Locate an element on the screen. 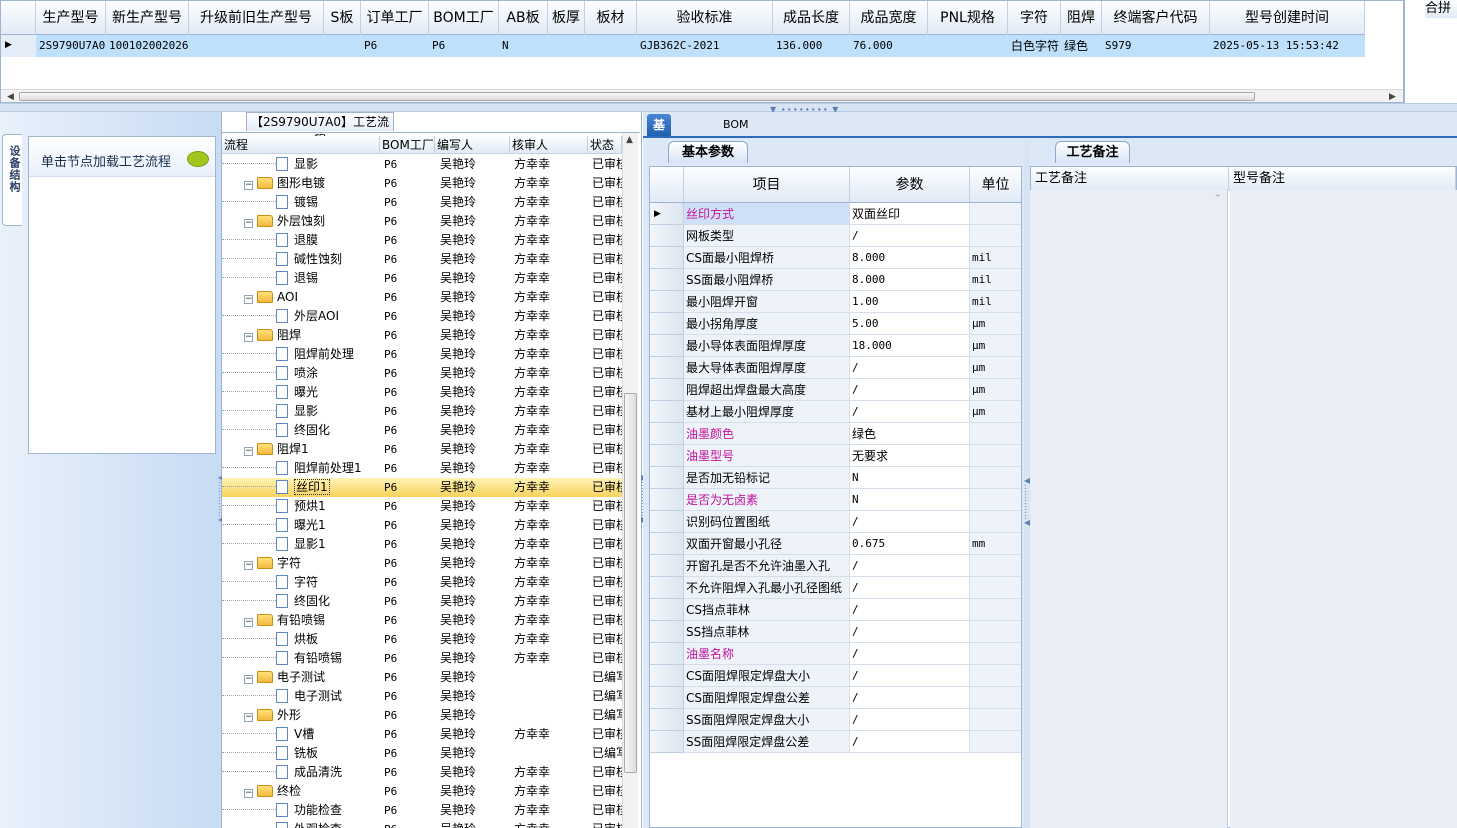  column-header: 成品长度 is located at coordinates (811, 18).